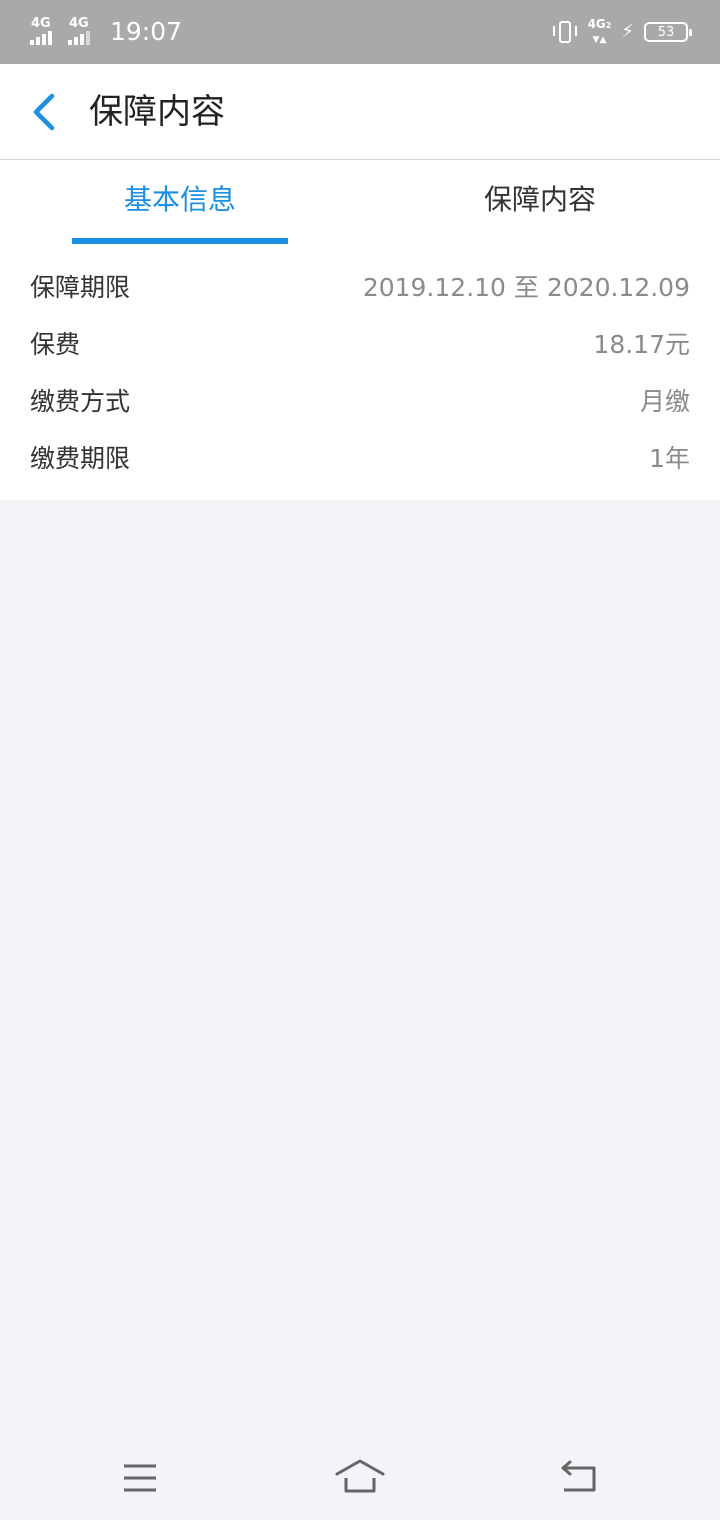 The height and width of the screenshot is (1520, 720). Describe the element at coordinates (526, 287) in the screenshot. I see `coverage-period-value: 2019.12.10 至 2020.12.09` at that location.